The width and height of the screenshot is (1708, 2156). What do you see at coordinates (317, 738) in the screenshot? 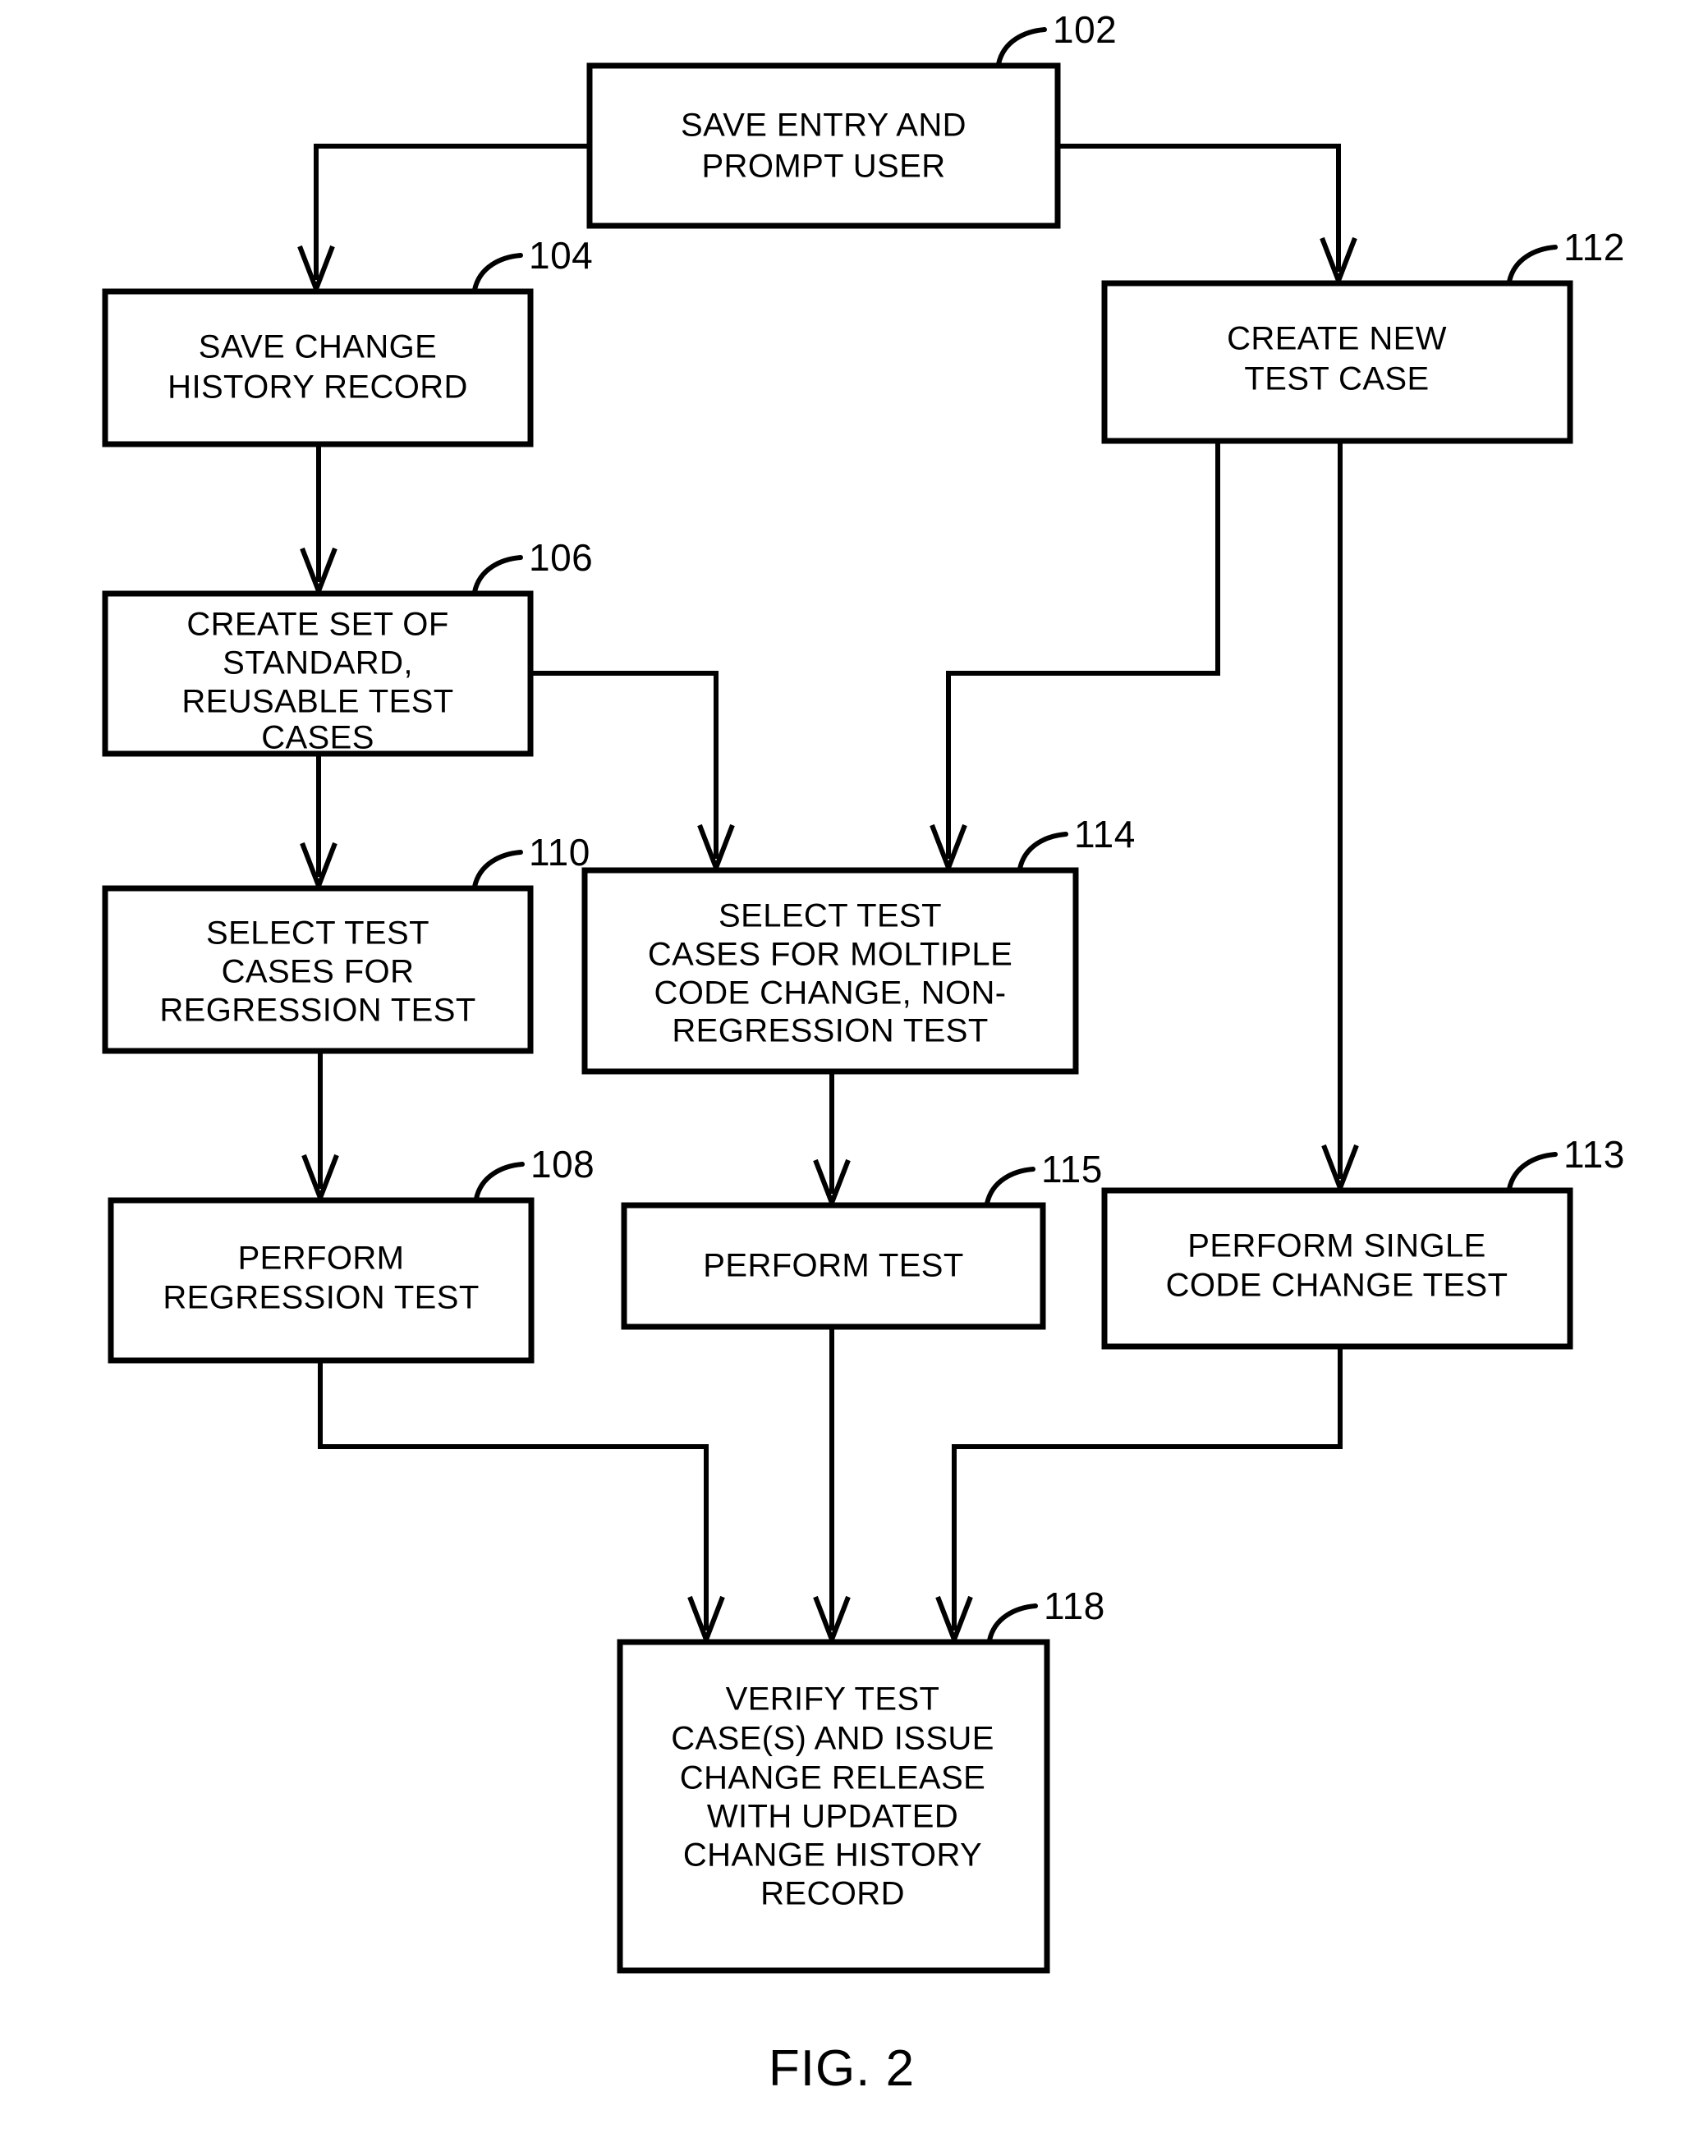
I see `node-106-line-3: CASES` at bounding box center [317, 738].